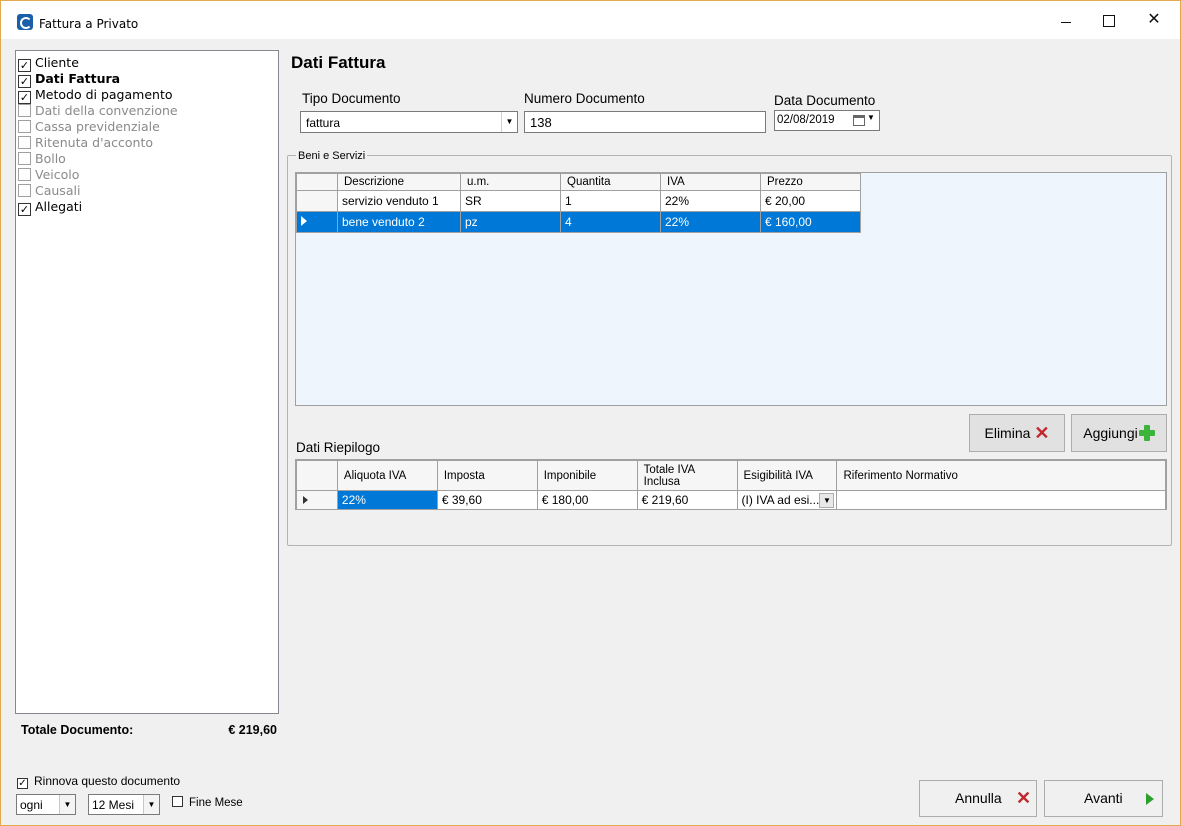 The image size is (1181, 826). I want to click on cell-imposta: € 39,60, so click(487, 500).